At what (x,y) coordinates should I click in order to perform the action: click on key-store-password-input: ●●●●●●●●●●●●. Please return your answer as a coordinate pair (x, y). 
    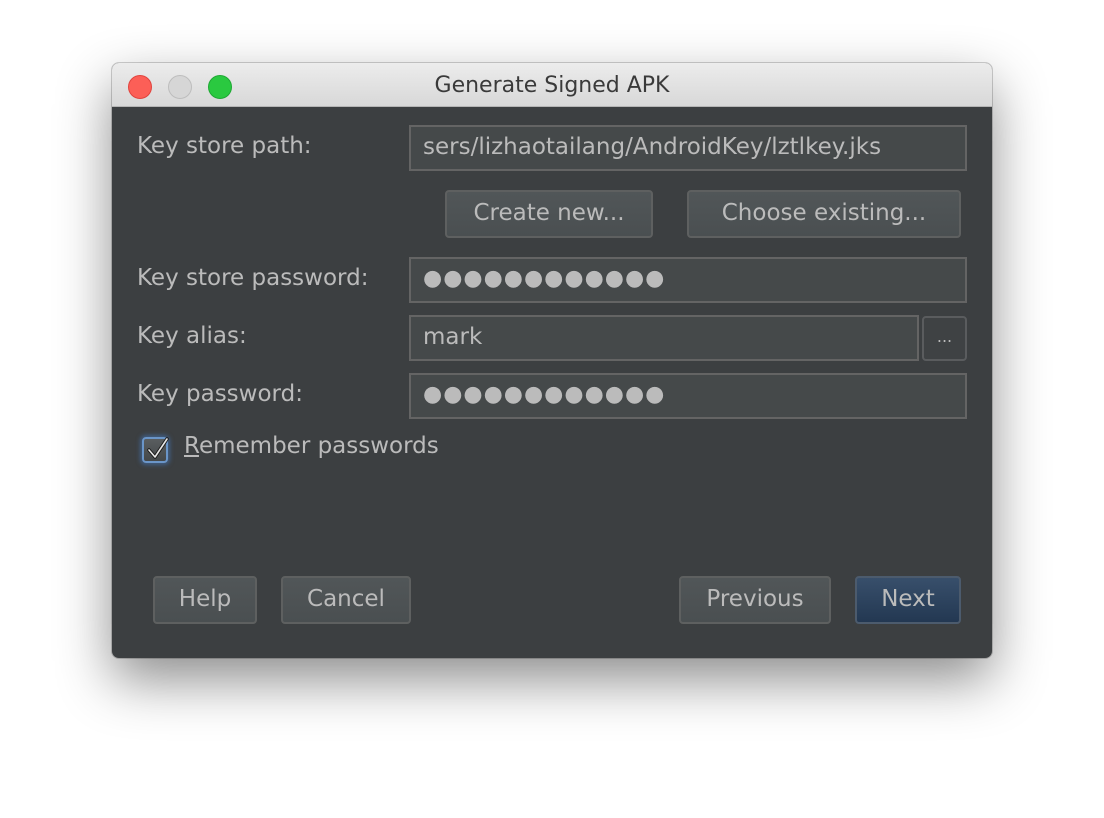
    Looking at the image, I should click on (688, 280).